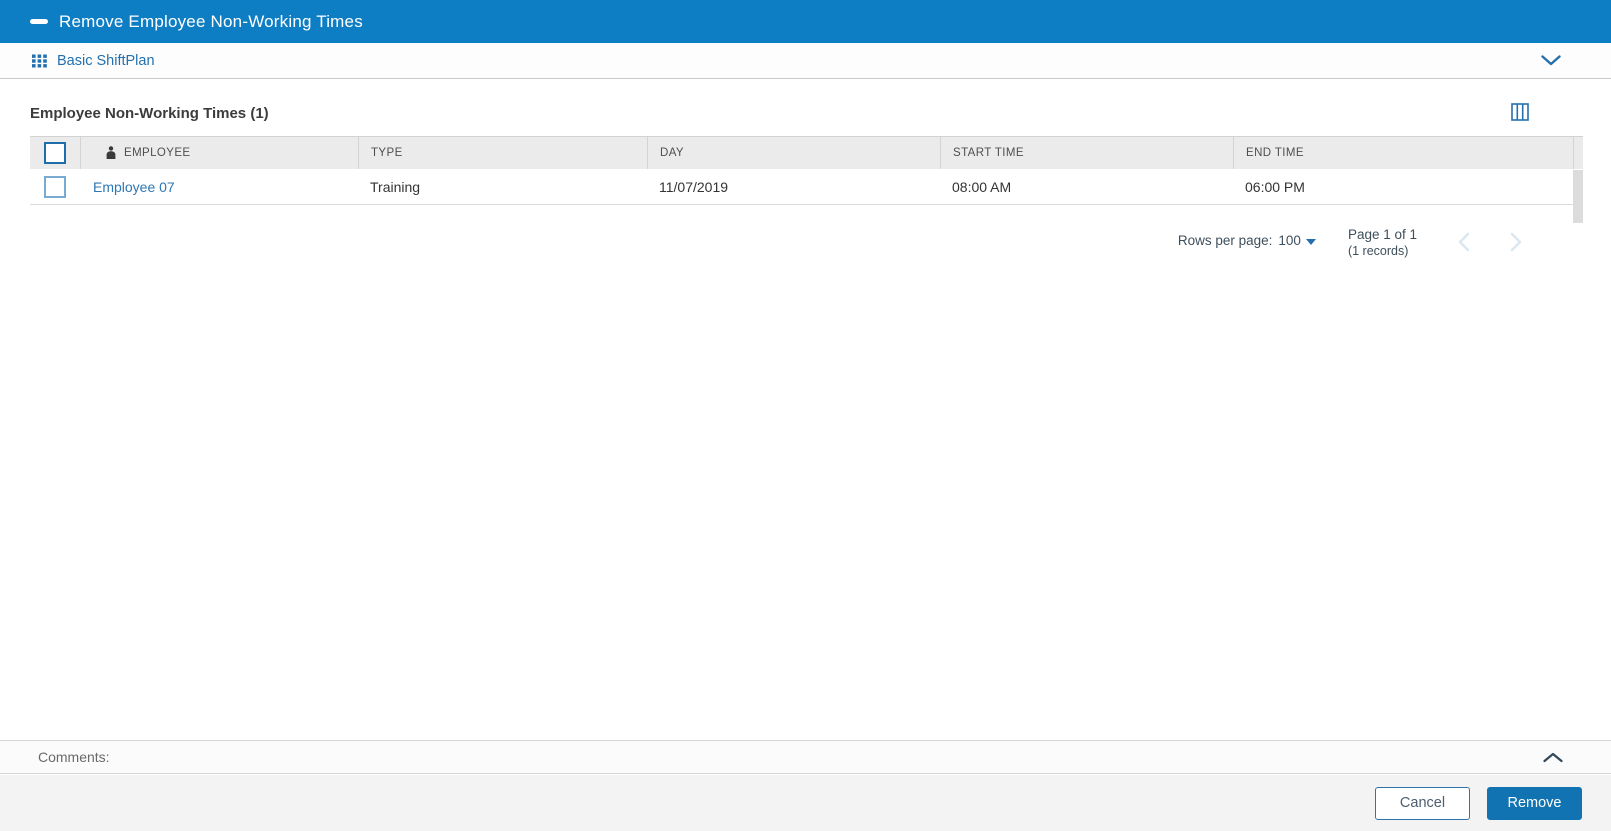  Describe the element at coordinates (39, 21) in the screenshot. I see `minimize-icon` at that location.